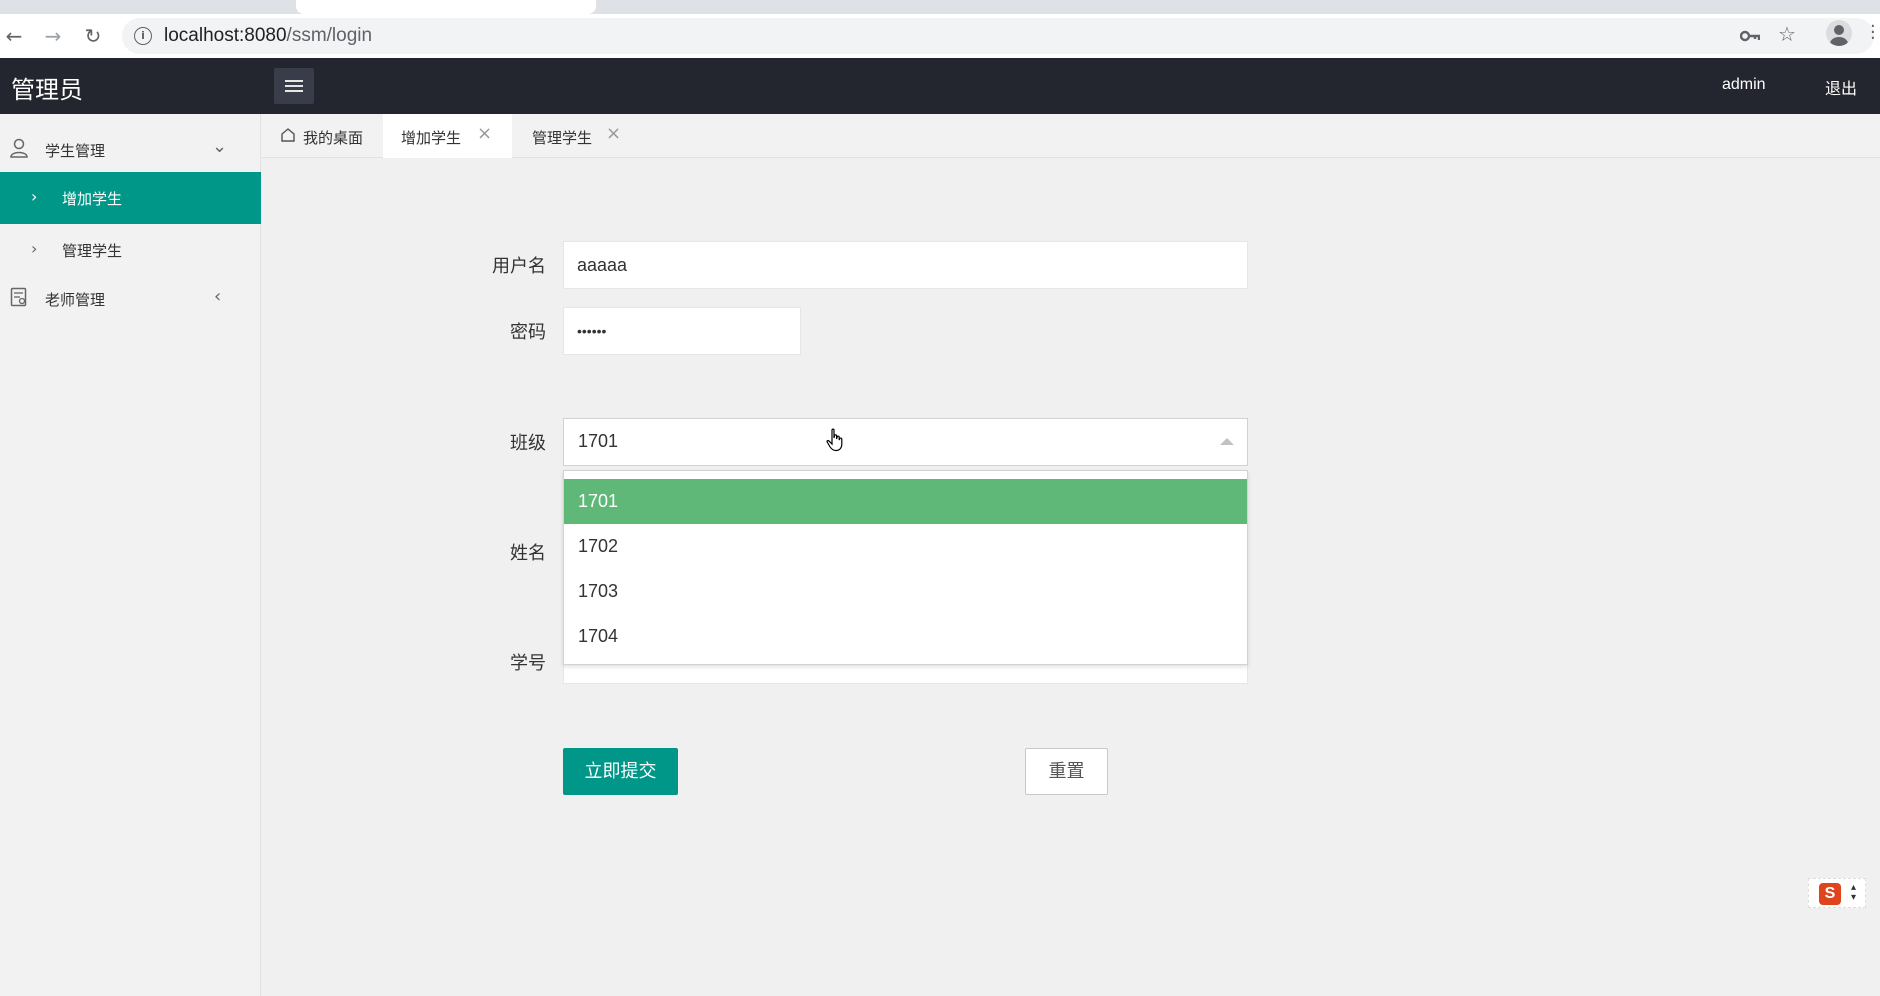 This screenshot has width=1880, height=996. Describe the element at coordinates (905, 591) in the screenshot. I see `dropdown-option: 1703` at that location.